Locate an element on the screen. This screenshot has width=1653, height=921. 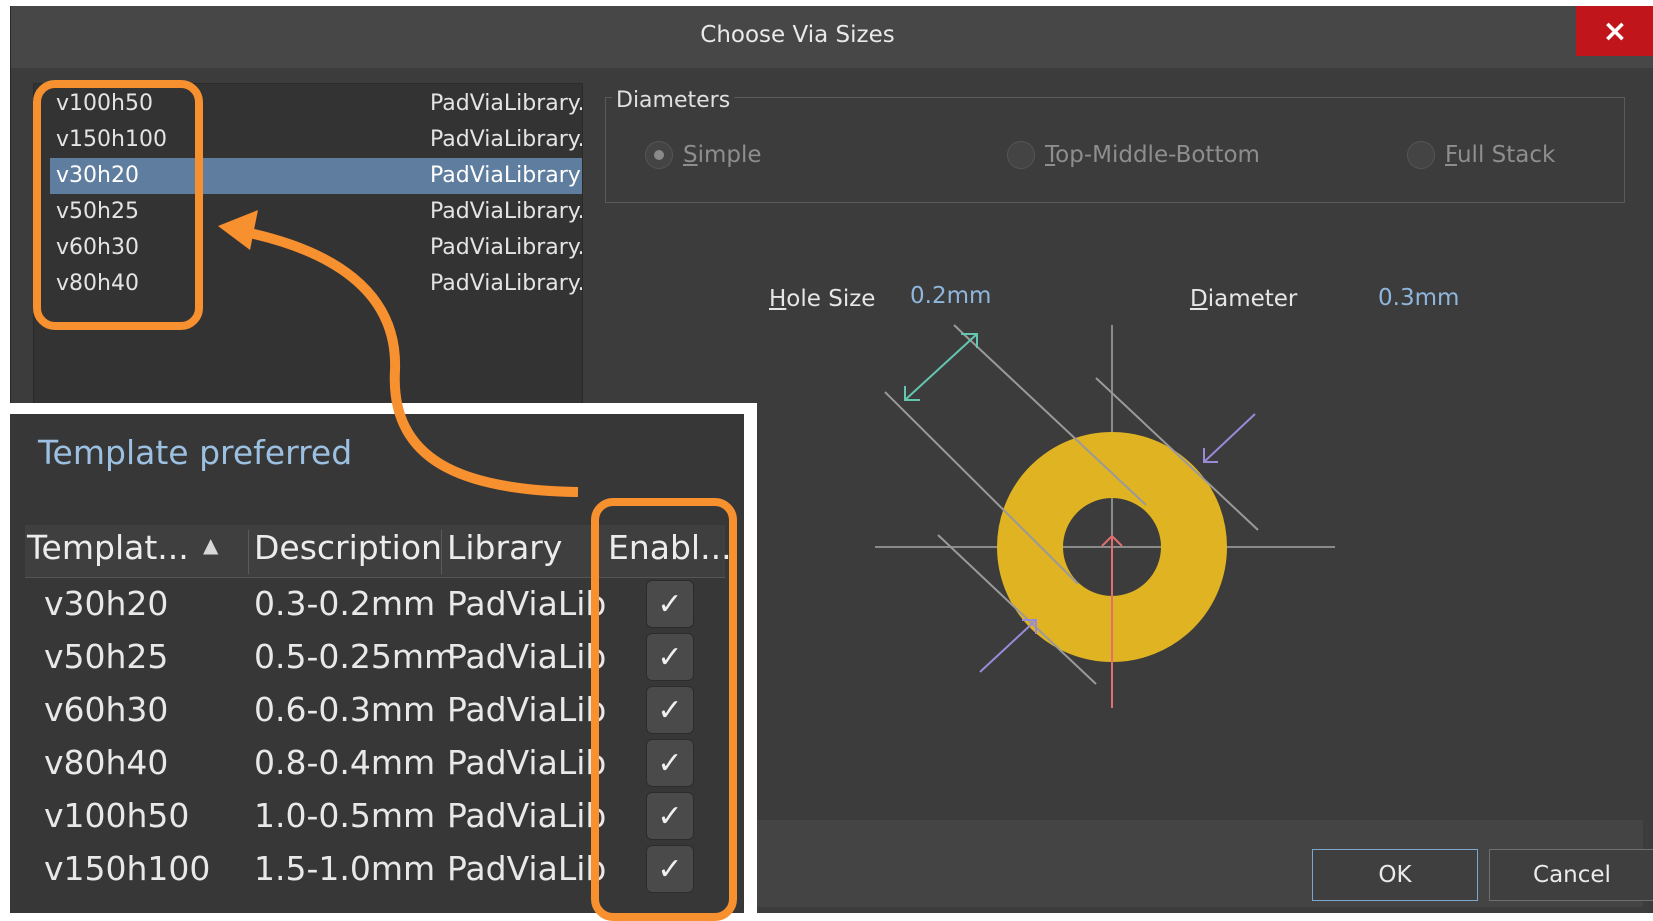
radio-label: Simple is located at coordinates (722, 155).